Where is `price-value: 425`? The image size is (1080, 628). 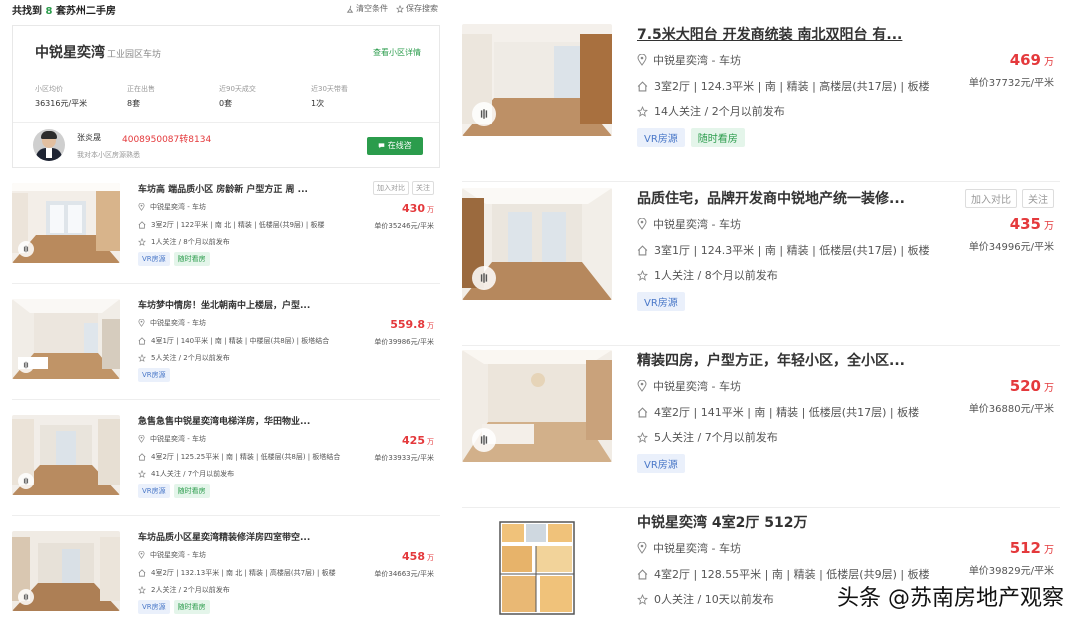 price-value: 425 is located at coordinates (413, 440).